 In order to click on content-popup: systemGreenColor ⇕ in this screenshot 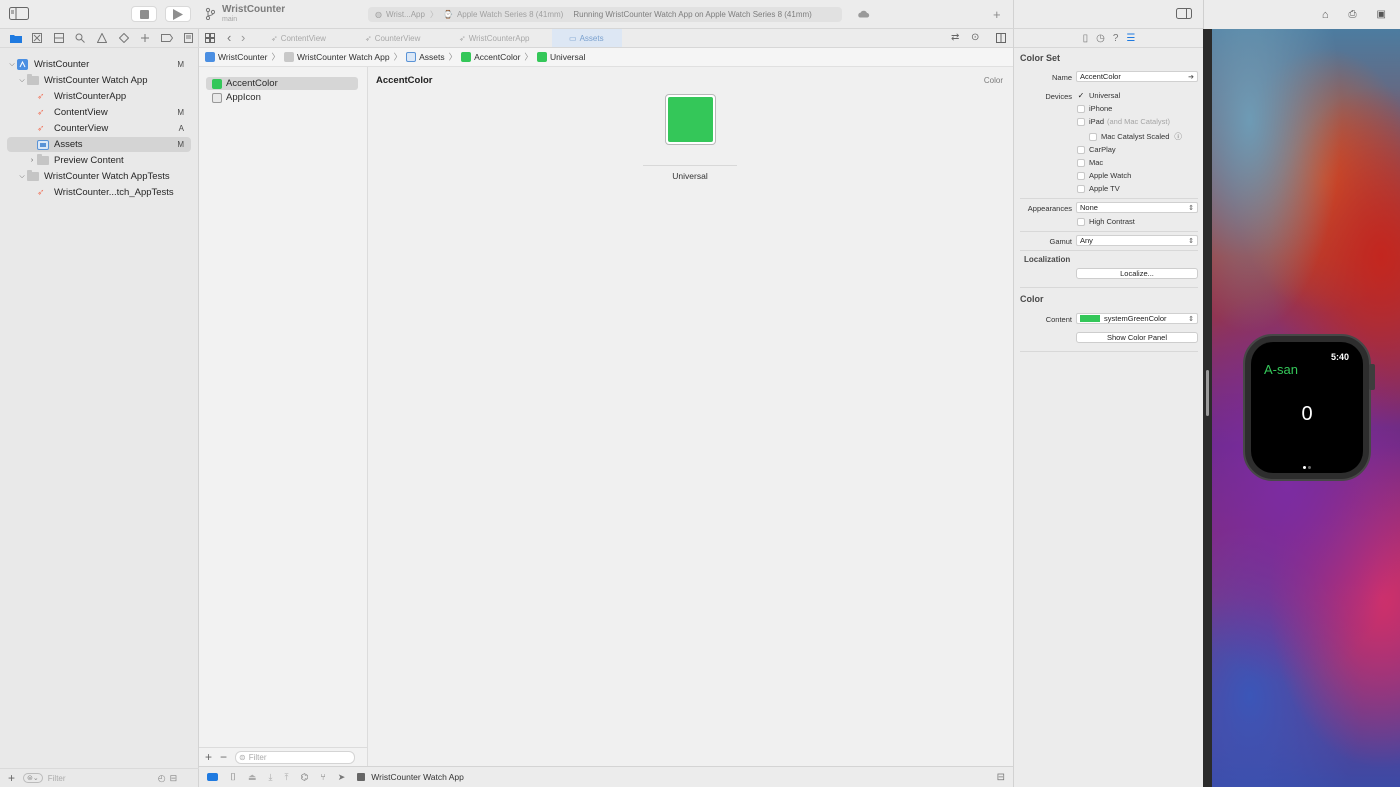, I will do `click(1137, 318)`.